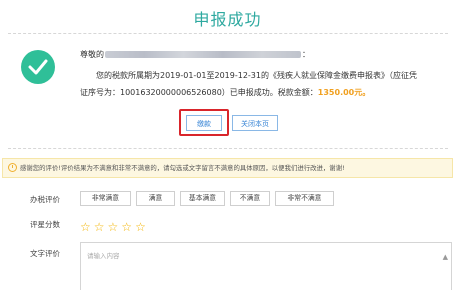 The image size is (455, 290). Describe the element at coordinates (445, 257) in the screenshot. I see `scroll-up-icon: ▲` at that location.